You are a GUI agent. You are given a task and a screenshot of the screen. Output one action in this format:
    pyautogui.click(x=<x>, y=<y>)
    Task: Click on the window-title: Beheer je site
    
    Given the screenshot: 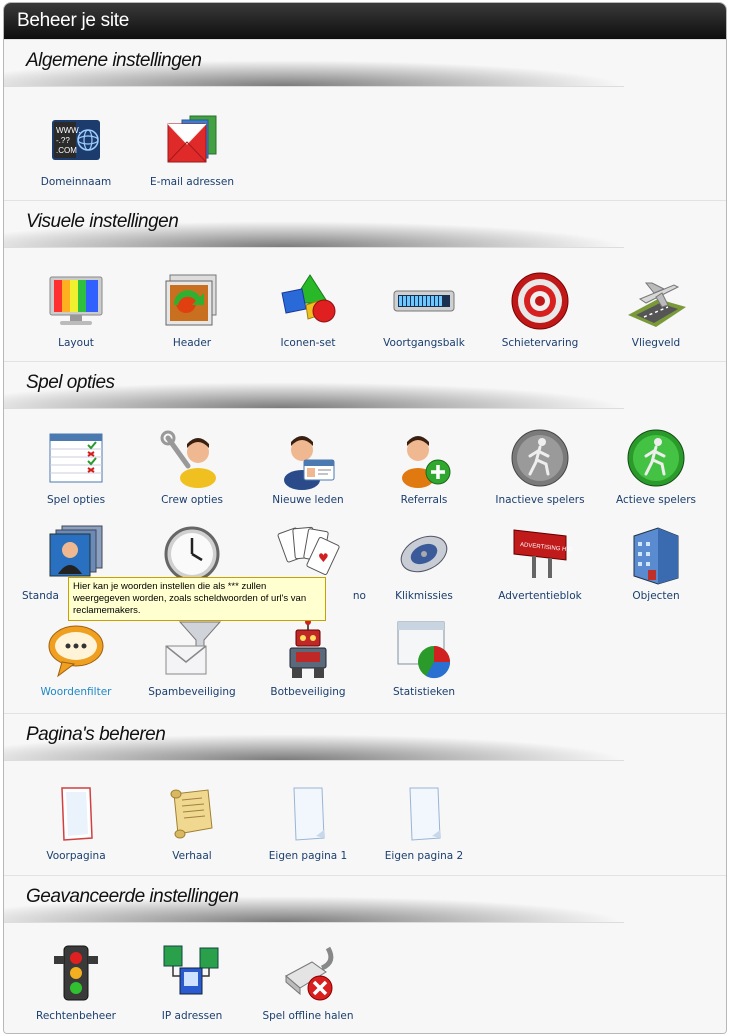 What is the action you would take?
    pyautogui.click(x=365, y=21)
    